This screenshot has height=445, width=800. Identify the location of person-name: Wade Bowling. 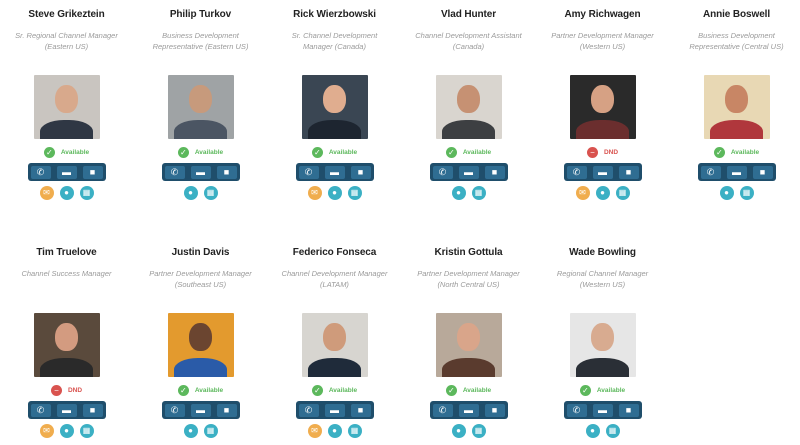
(602, 252).